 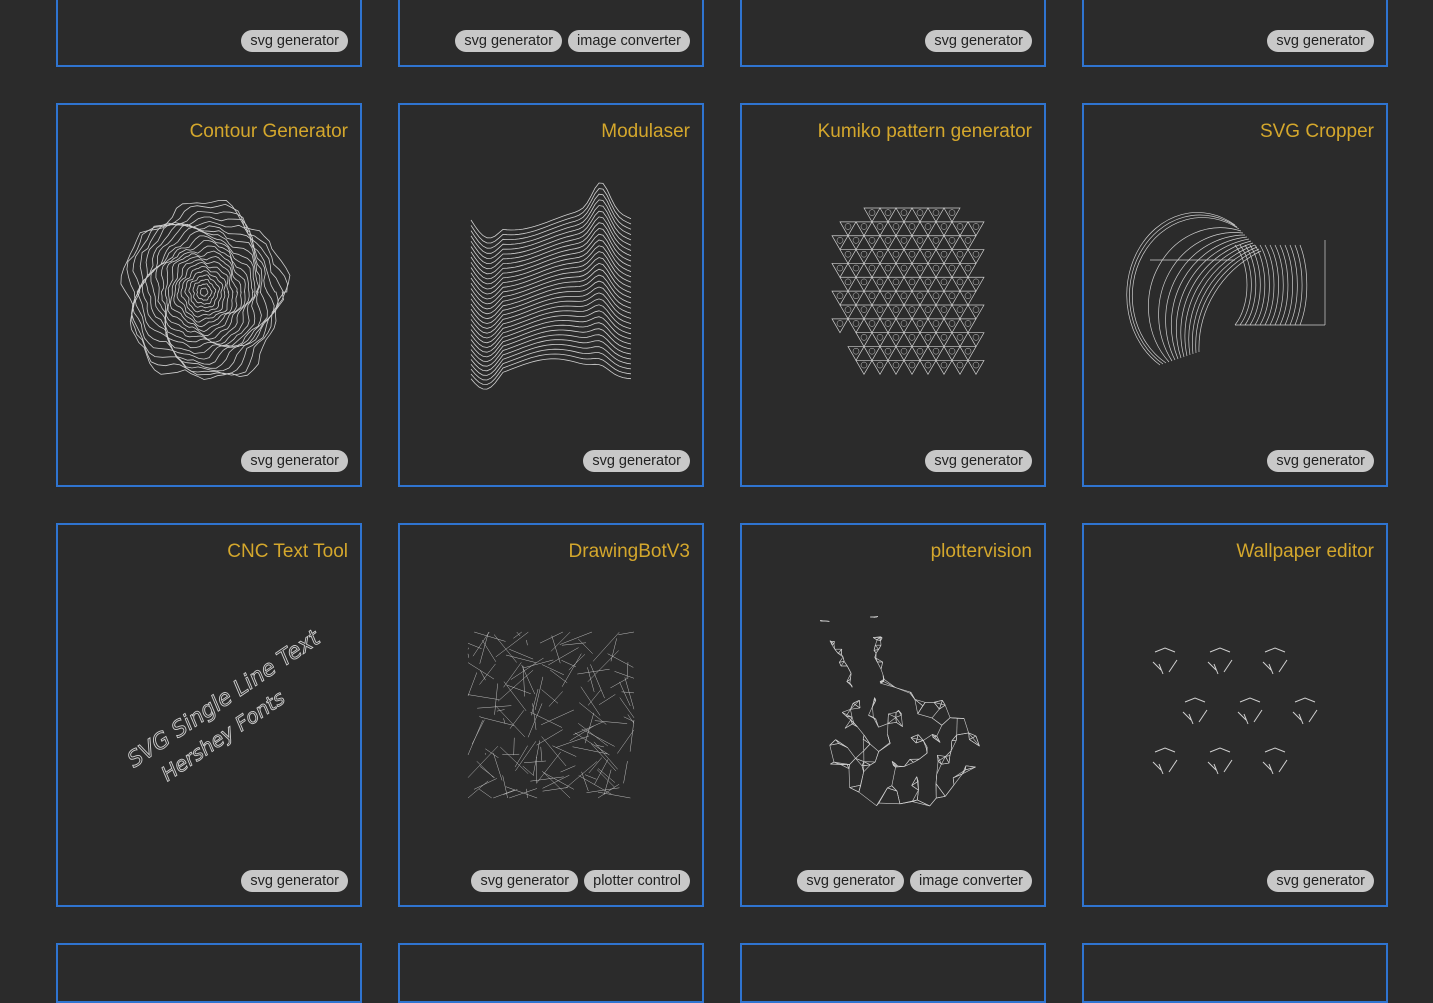 I want to click on single-line-text-icon: SVG Single Line Text Hershey Fonts, so click(x=209, y=715).